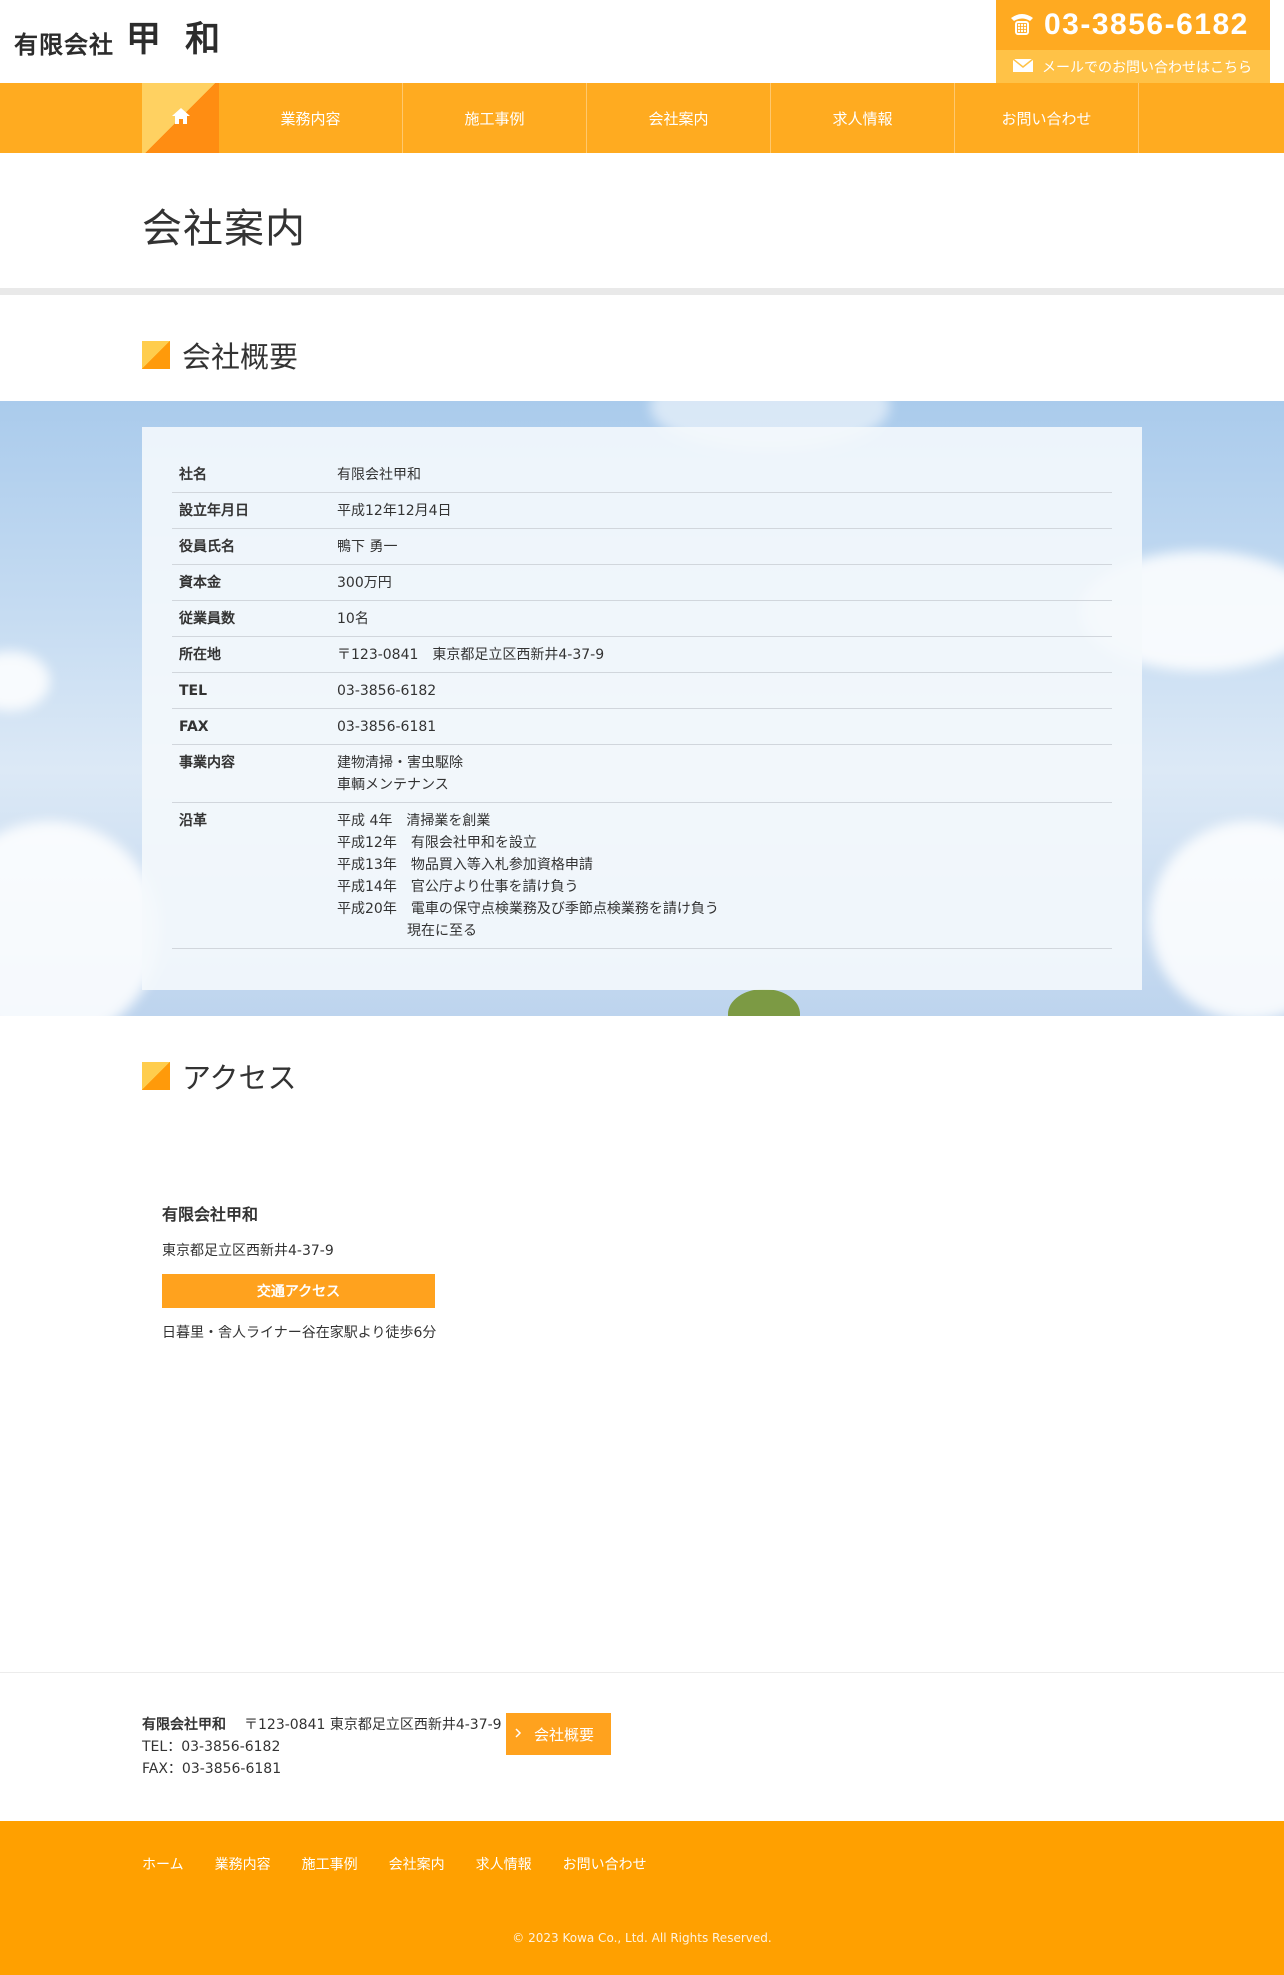  Describe the element at coordinates (504, 1864) in the screenshot. I see `footer-link-recruit: 求人情報` at that location.